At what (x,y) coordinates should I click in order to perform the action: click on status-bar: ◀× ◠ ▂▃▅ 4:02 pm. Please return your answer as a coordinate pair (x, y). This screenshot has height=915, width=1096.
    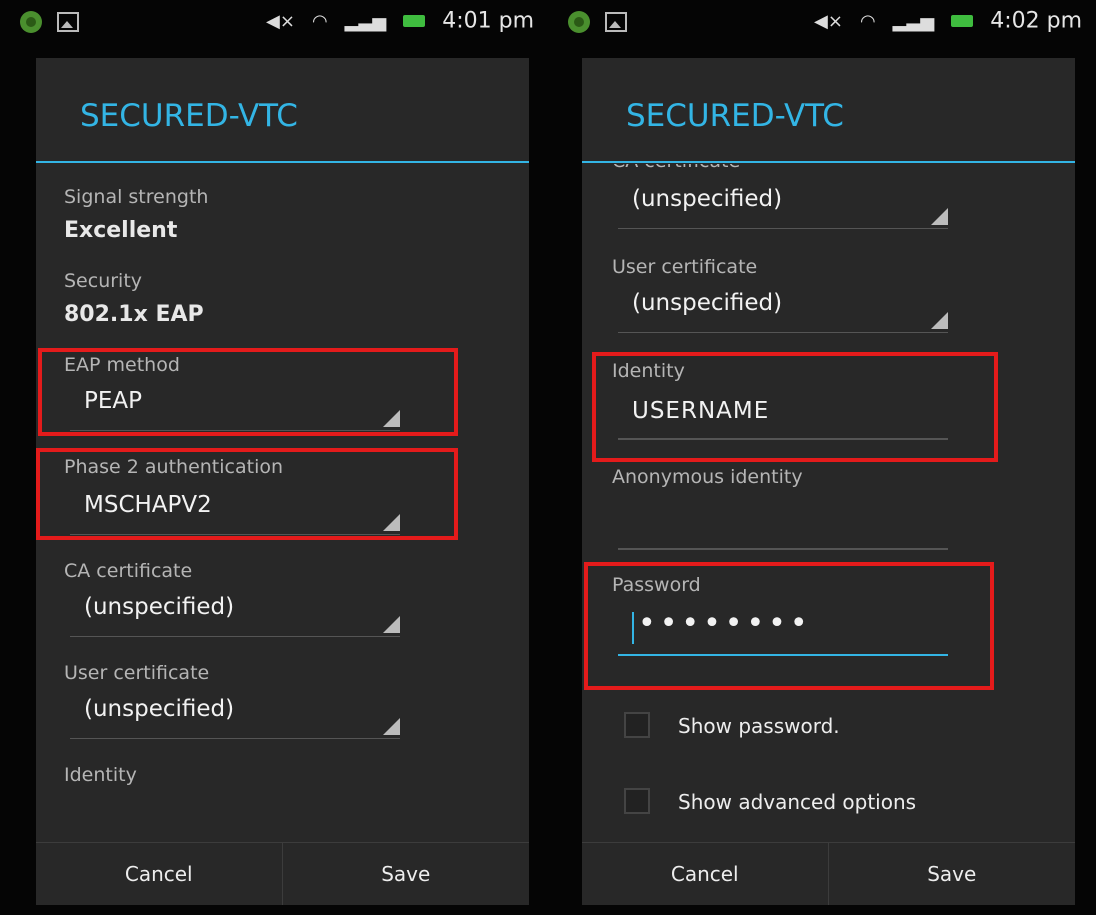
    Looking at the image, I should click on (822, 24).